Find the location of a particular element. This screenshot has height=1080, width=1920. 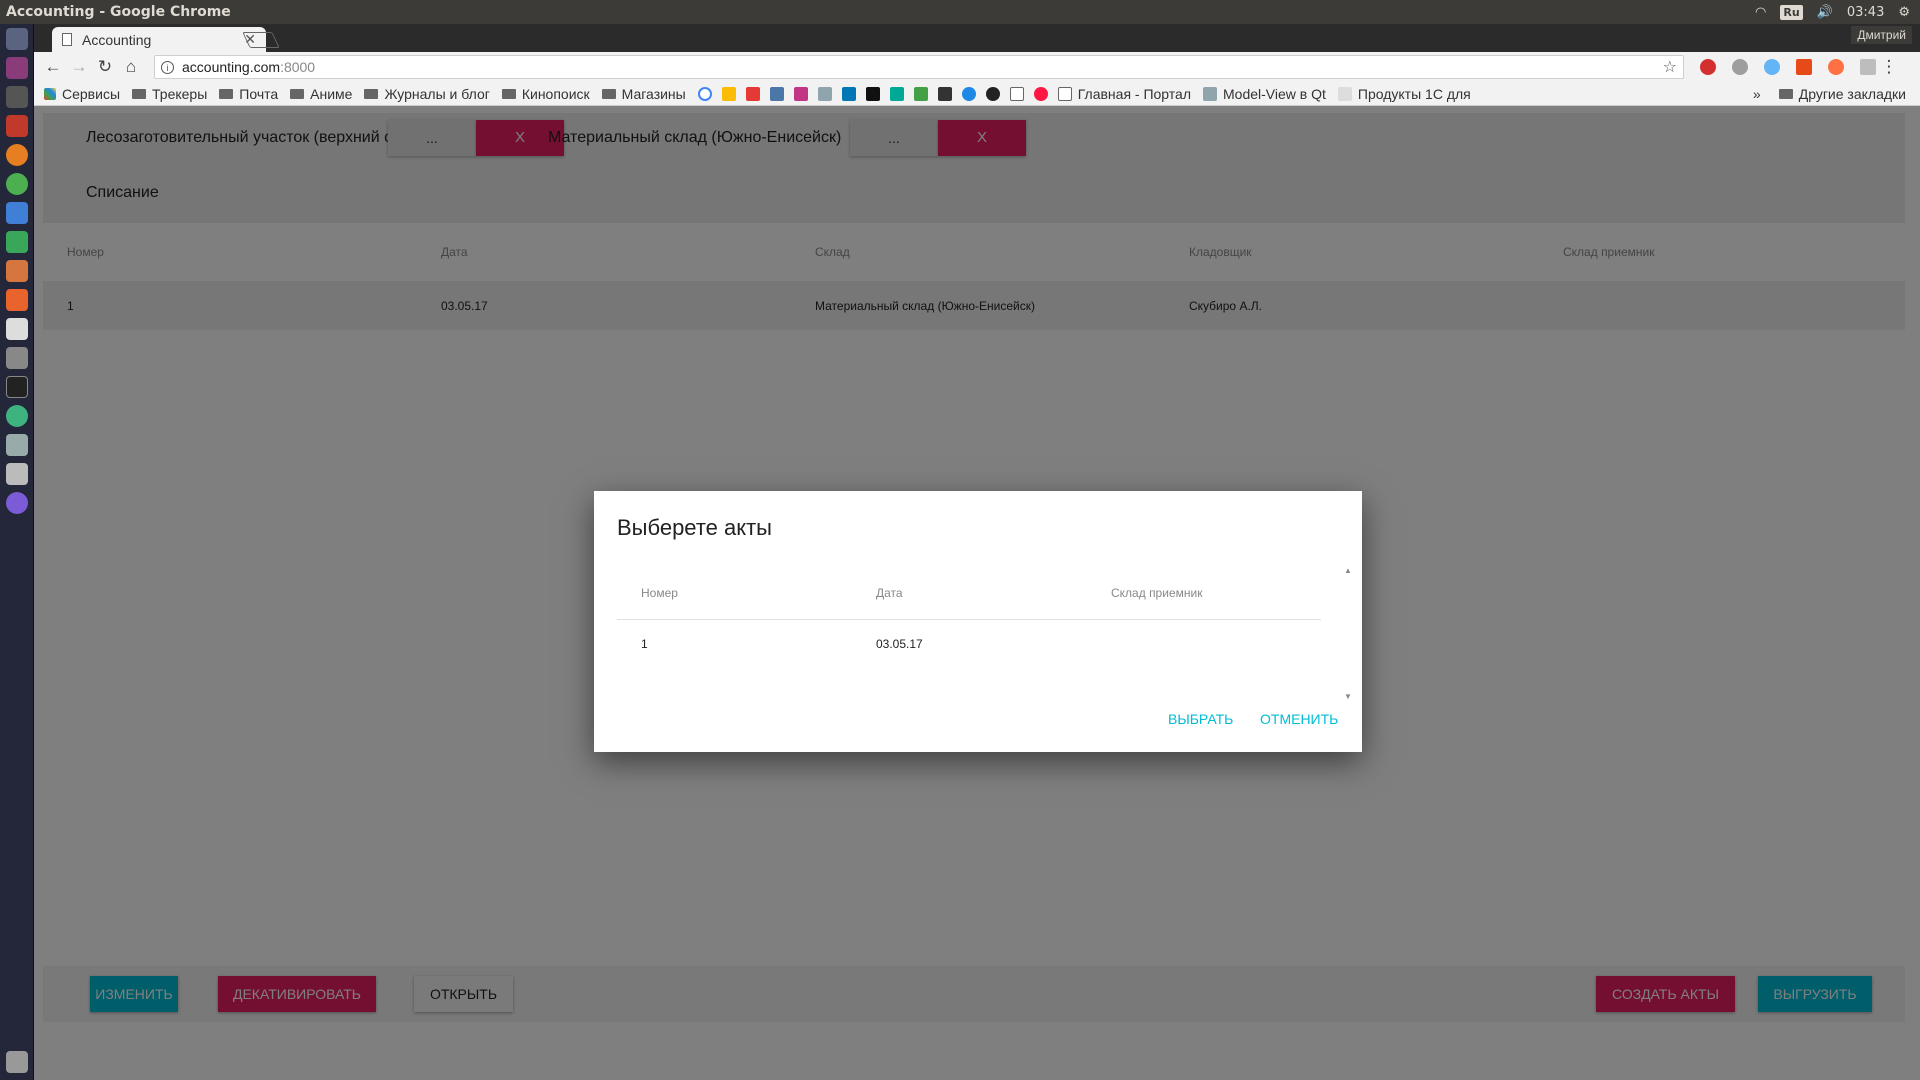

chrome-menu-icon: ⋮ is located at coordinates (1889, 67).